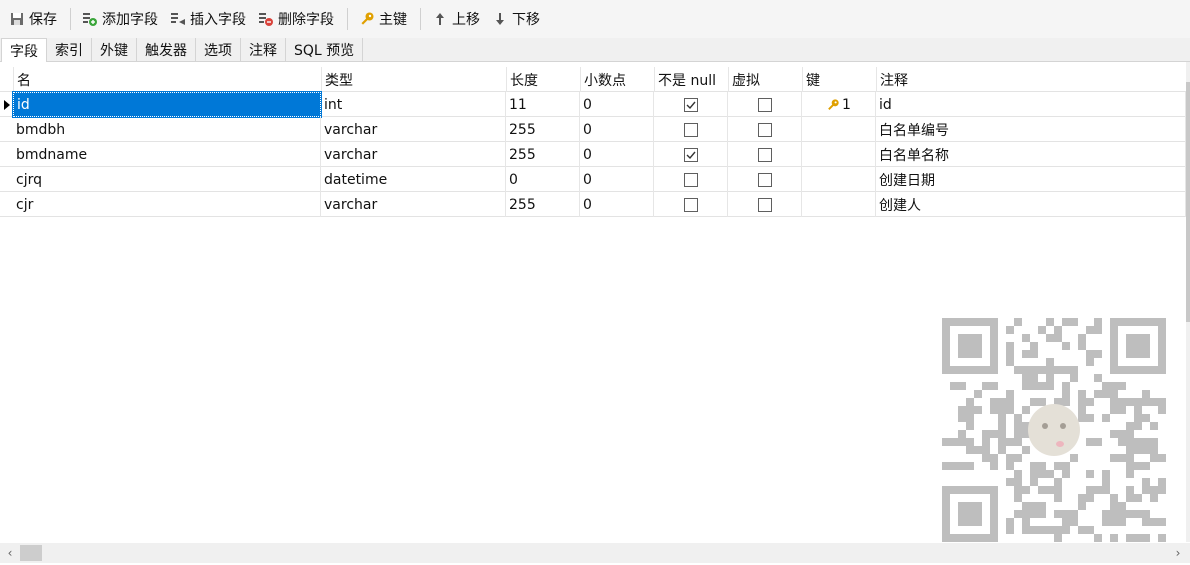 The image size is (1190, 565). What do you see at coordinates (1031, 204) in the screenshot?
I see `cell-comment: 创建人` at bounding box center [1031, 204].